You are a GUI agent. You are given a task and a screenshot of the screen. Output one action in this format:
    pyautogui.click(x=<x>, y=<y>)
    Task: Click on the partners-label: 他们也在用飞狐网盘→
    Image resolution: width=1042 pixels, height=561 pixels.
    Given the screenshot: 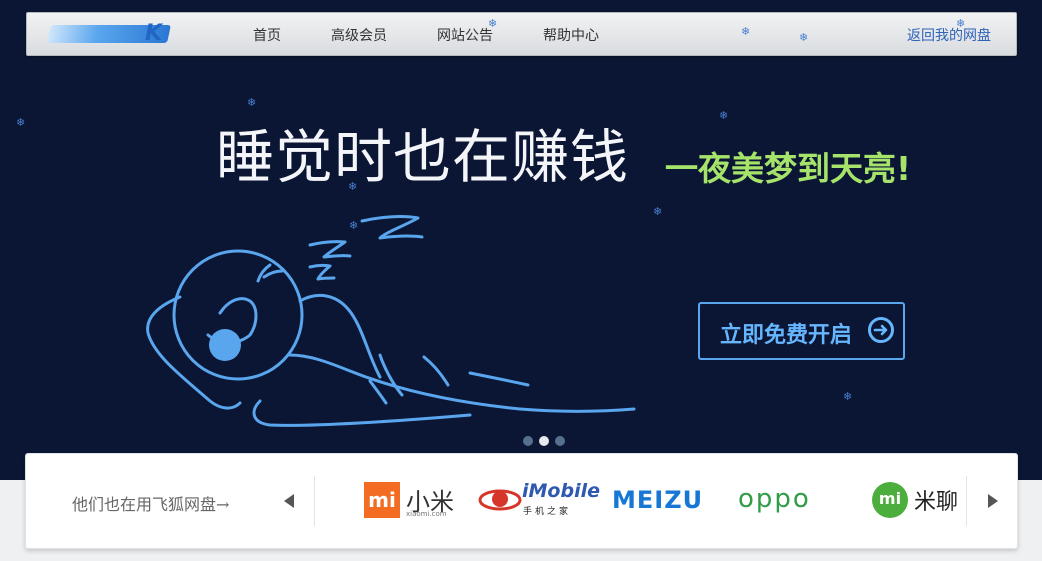 What is the action you would take?
    pyautogui.click(x=151, y=504)
    